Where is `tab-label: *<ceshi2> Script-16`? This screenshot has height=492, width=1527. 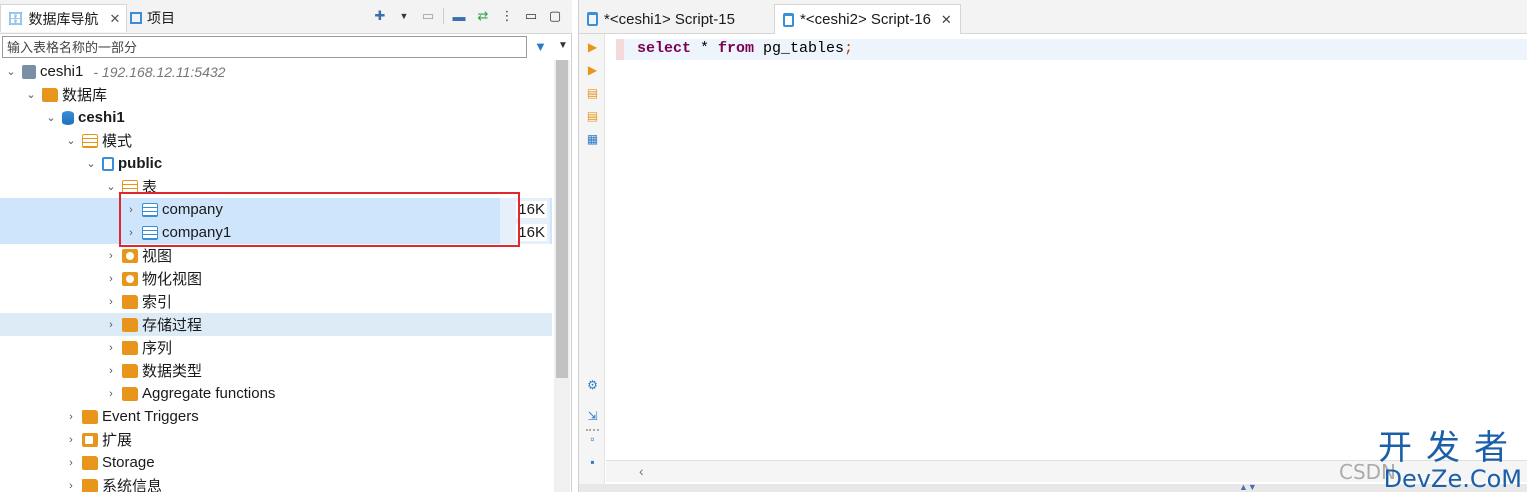
tab-label: *<ceshi2> Script-16 is located at coordinates (865, 19).